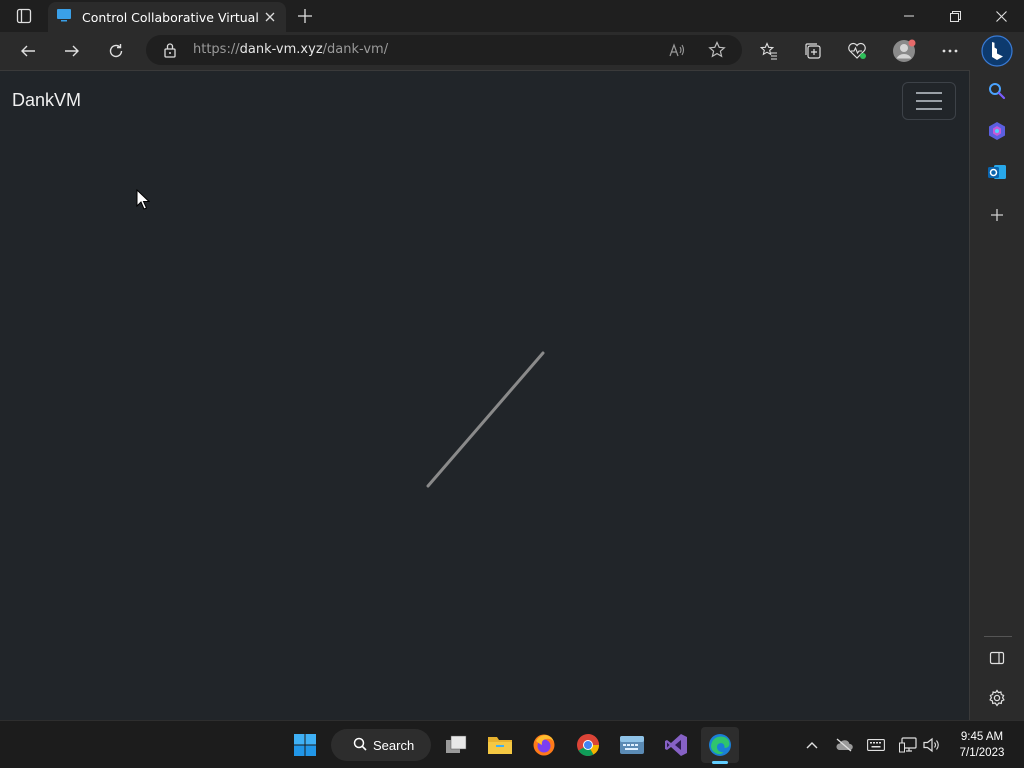 The width and height of the screenshot is (1024, 768). I want to click on loading-spinner, so click(485, 419).